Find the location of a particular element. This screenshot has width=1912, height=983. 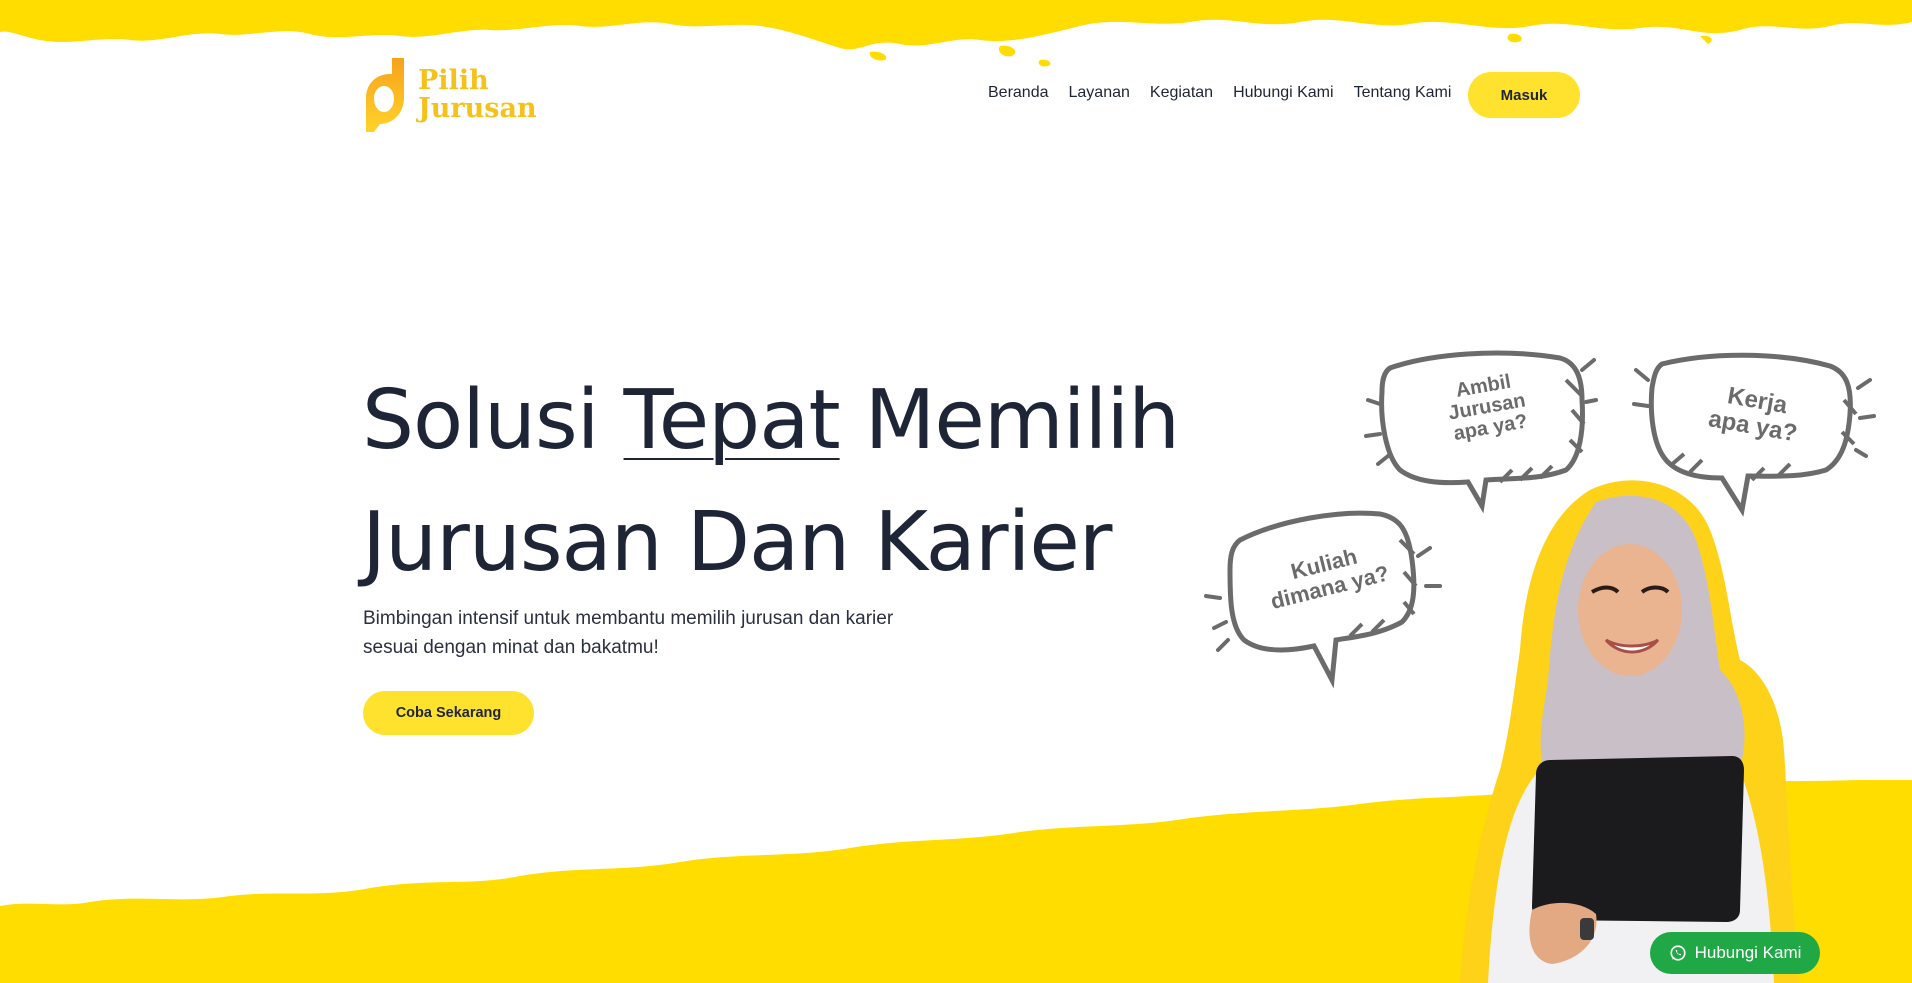

whatsapp-label: Hubungi Kami is located at coordinates (1748, 952).